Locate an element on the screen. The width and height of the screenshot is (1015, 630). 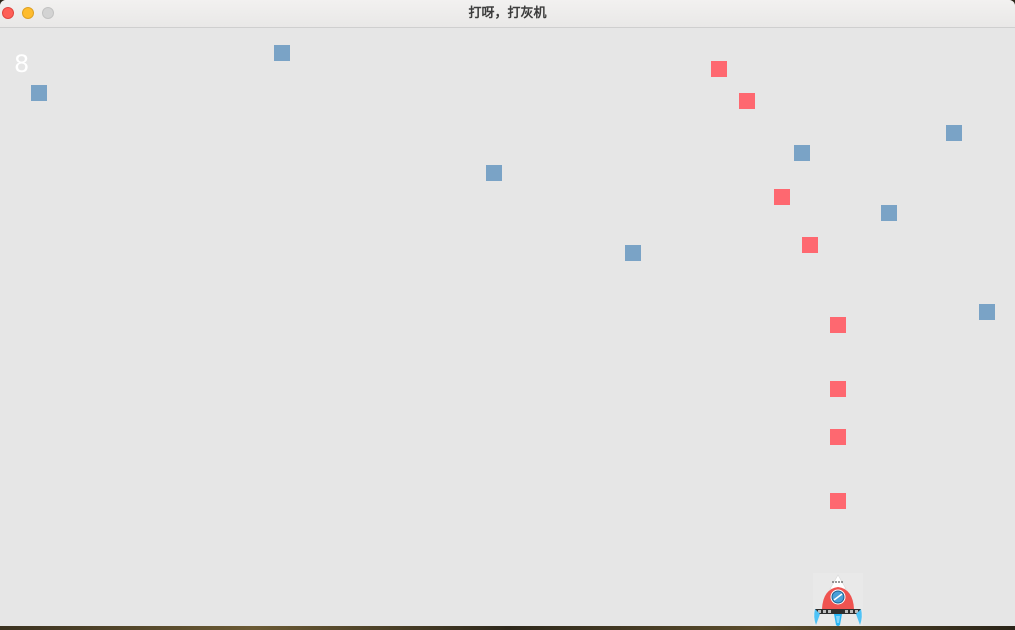
window-title: 打呀，打灰机 is located at coordinates (507, 13).